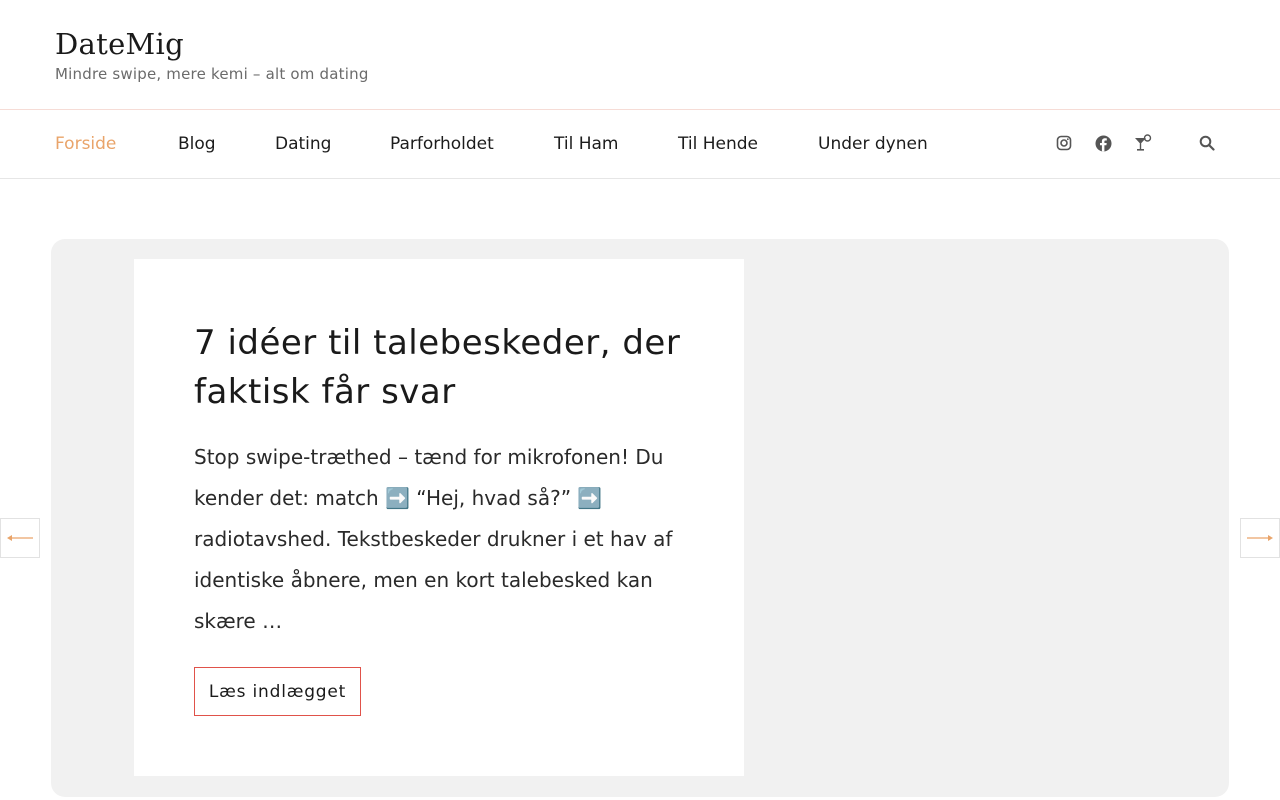 This screenshot has height=800, width=1280. Describe the element at coordinates (85, 144) in the screenshot. I see `nav-item-forside: Forside` at that location.